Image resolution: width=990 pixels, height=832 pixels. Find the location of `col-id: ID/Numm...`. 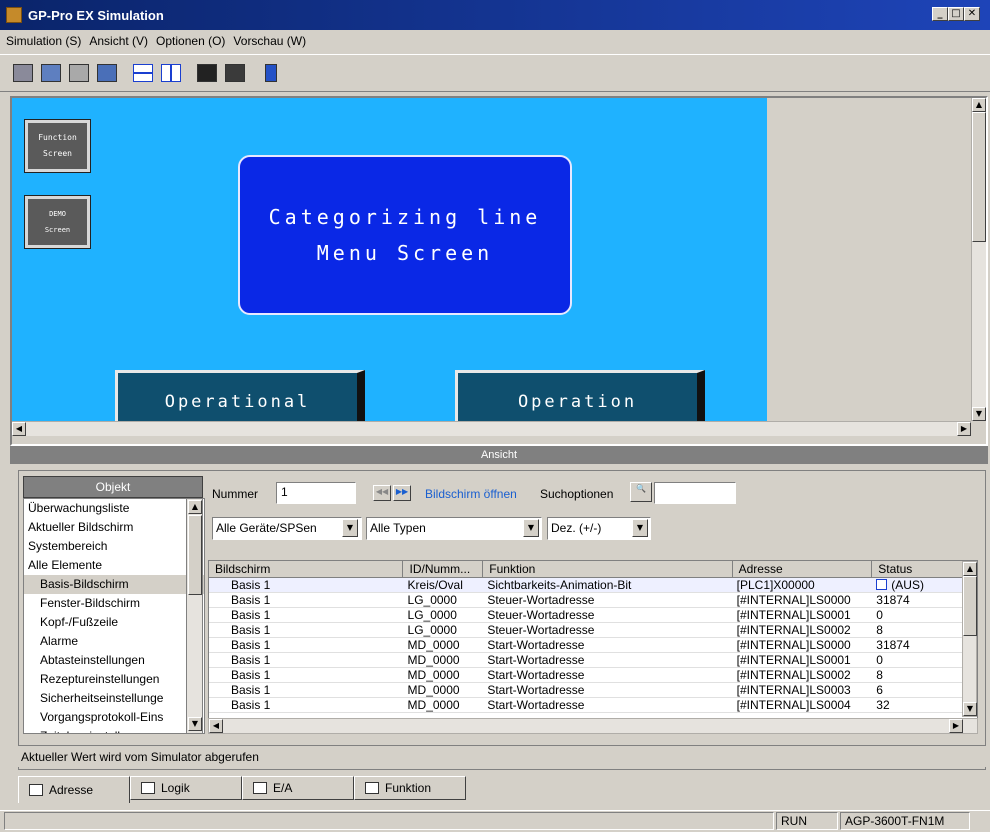

col-id: ID/Numm... is located at coordinates (443, 569).